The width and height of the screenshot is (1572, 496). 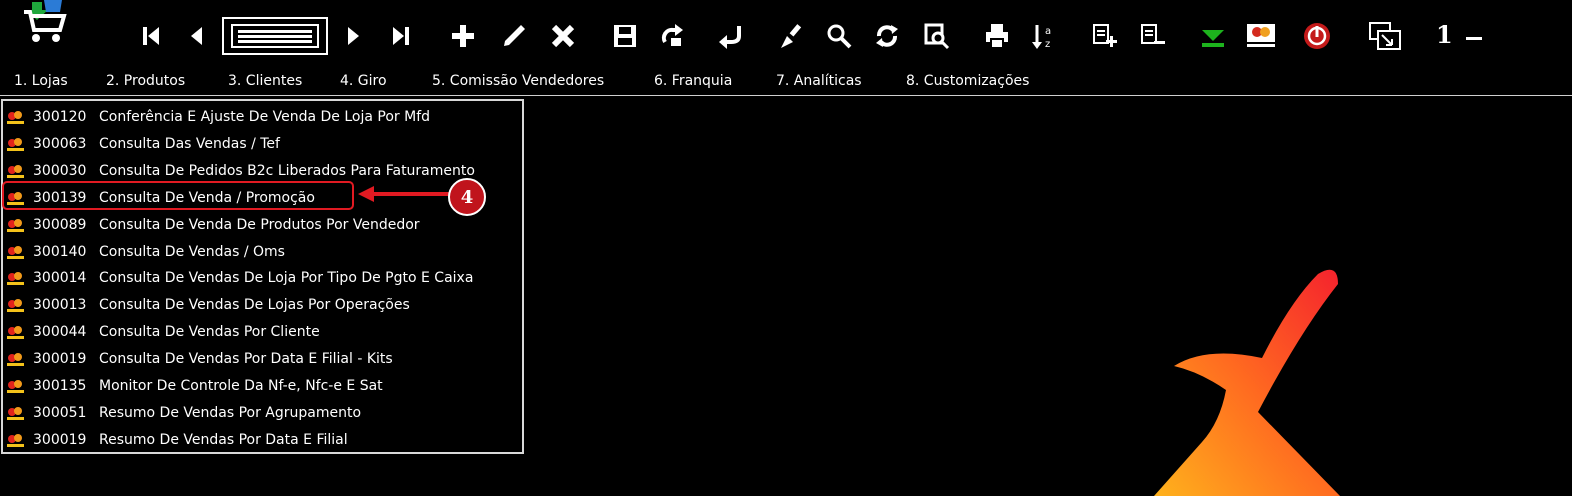 I want to click on menu-item-franquia: 6. Franquia, so click(x=693, y=81).